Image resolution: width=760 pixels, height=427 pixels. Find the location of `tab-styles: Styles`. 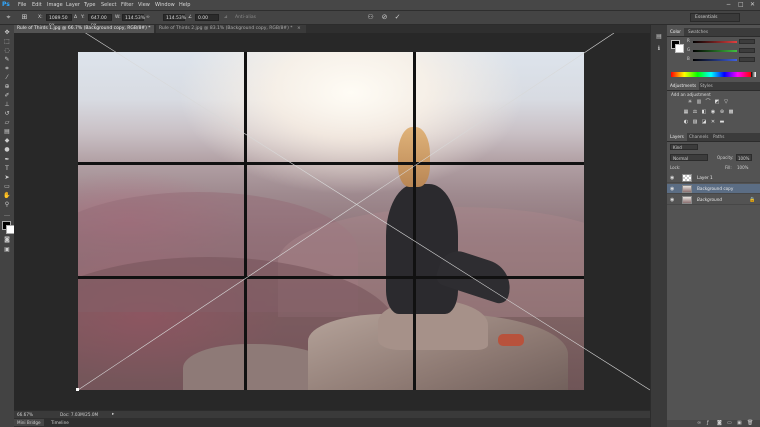

tab-styles: Styles is located at coordinates (706, 86).